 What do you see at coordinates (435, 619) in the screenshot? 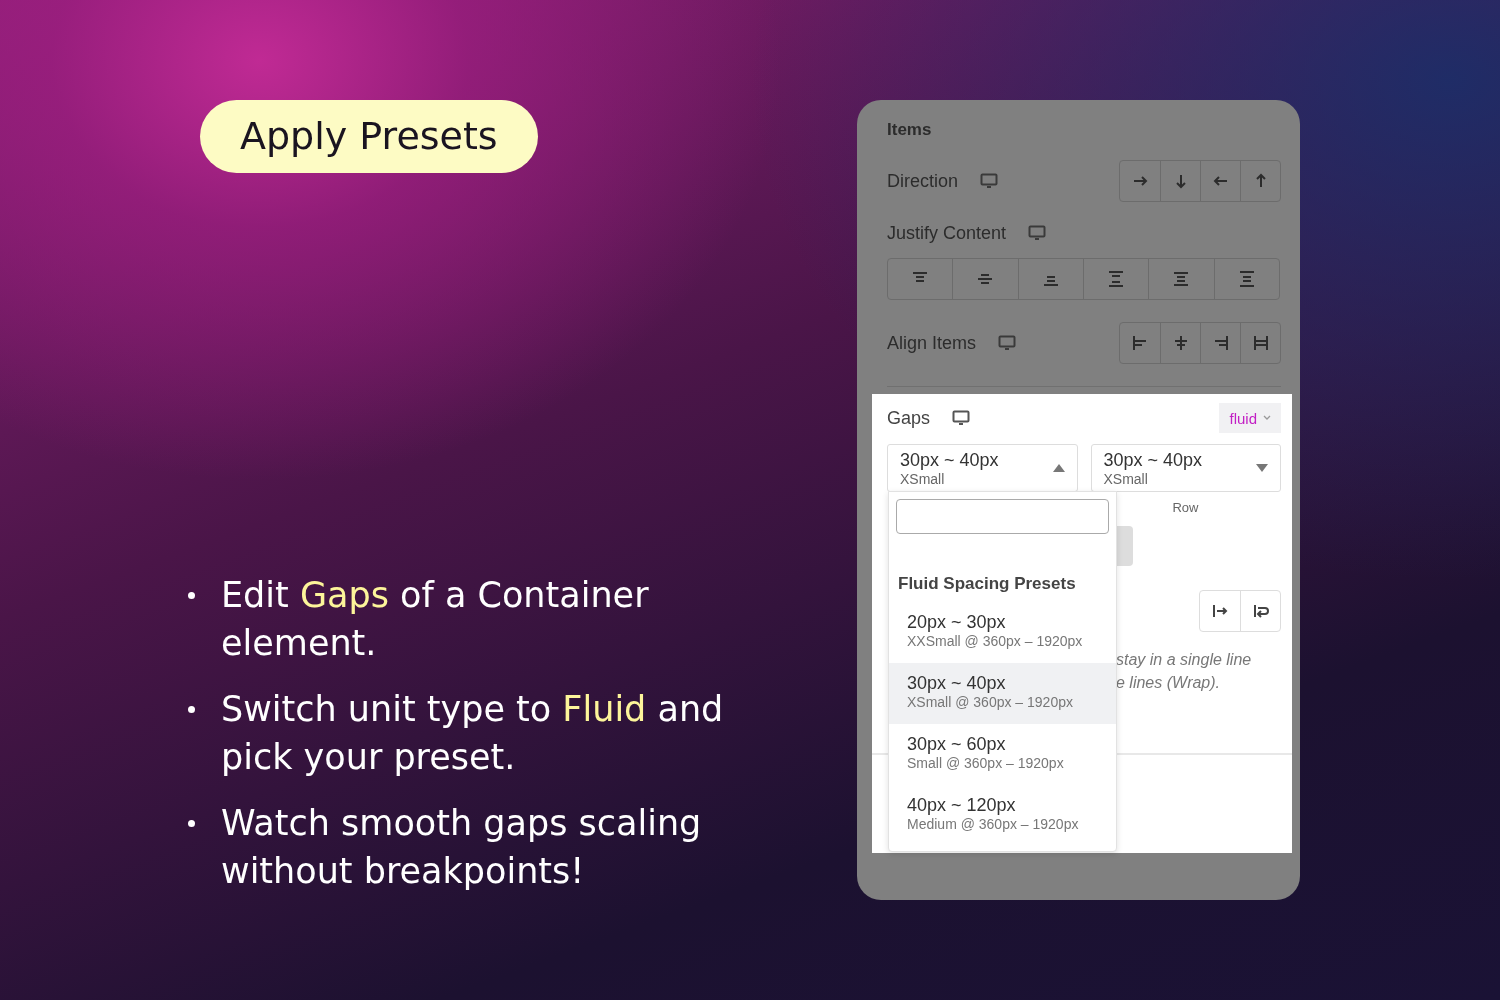
I see `bullet-text: Edit Gaps of a Container element.` at bounding box center [435, 619].